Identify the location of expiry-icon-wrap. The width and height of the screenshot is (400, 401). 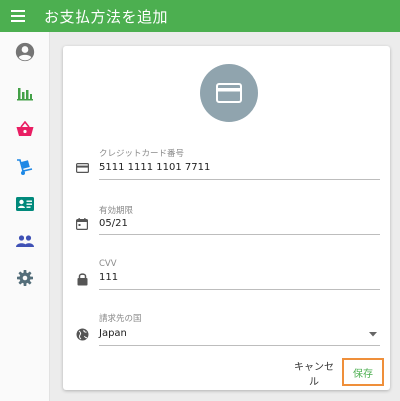
(82, 224).